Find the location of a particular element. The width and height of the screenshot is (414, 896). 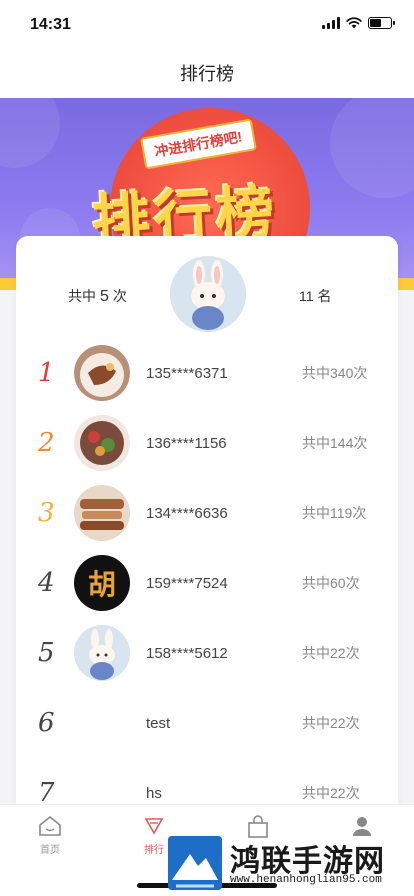

avatar-glyph: 胡 is located at coordinates (101, 584).